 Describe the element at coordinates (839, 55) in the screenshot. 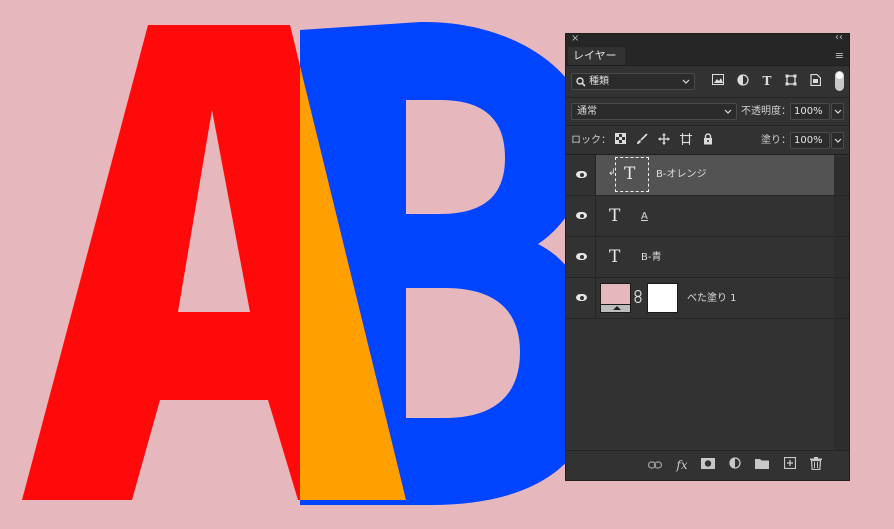

I see `panel-menu-icon: ≡` at that location.